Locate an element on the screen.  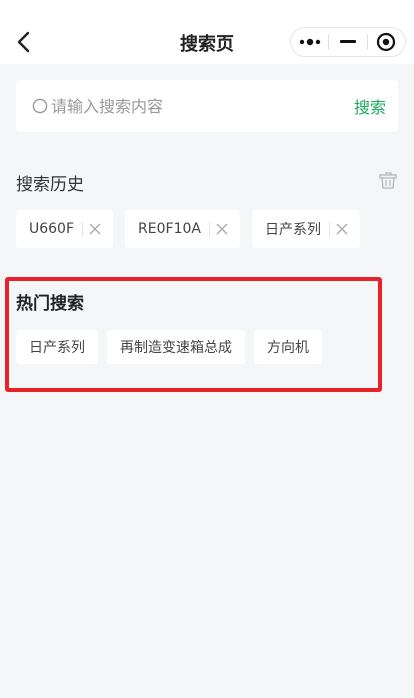
history-tag: U660F is located at coordinates (65, 229).